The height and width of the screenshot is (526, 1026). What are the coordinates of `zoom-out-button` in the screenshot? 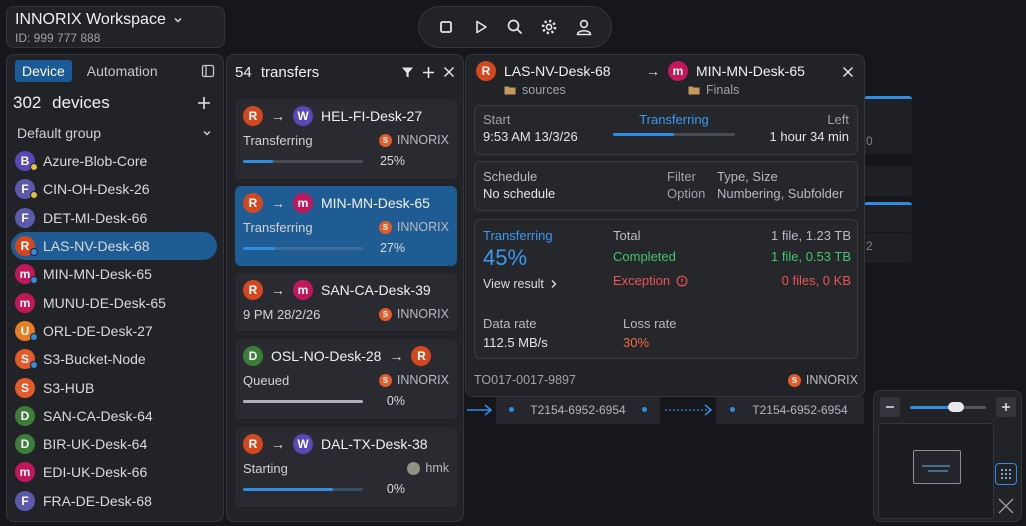 It's located at (890, 407).